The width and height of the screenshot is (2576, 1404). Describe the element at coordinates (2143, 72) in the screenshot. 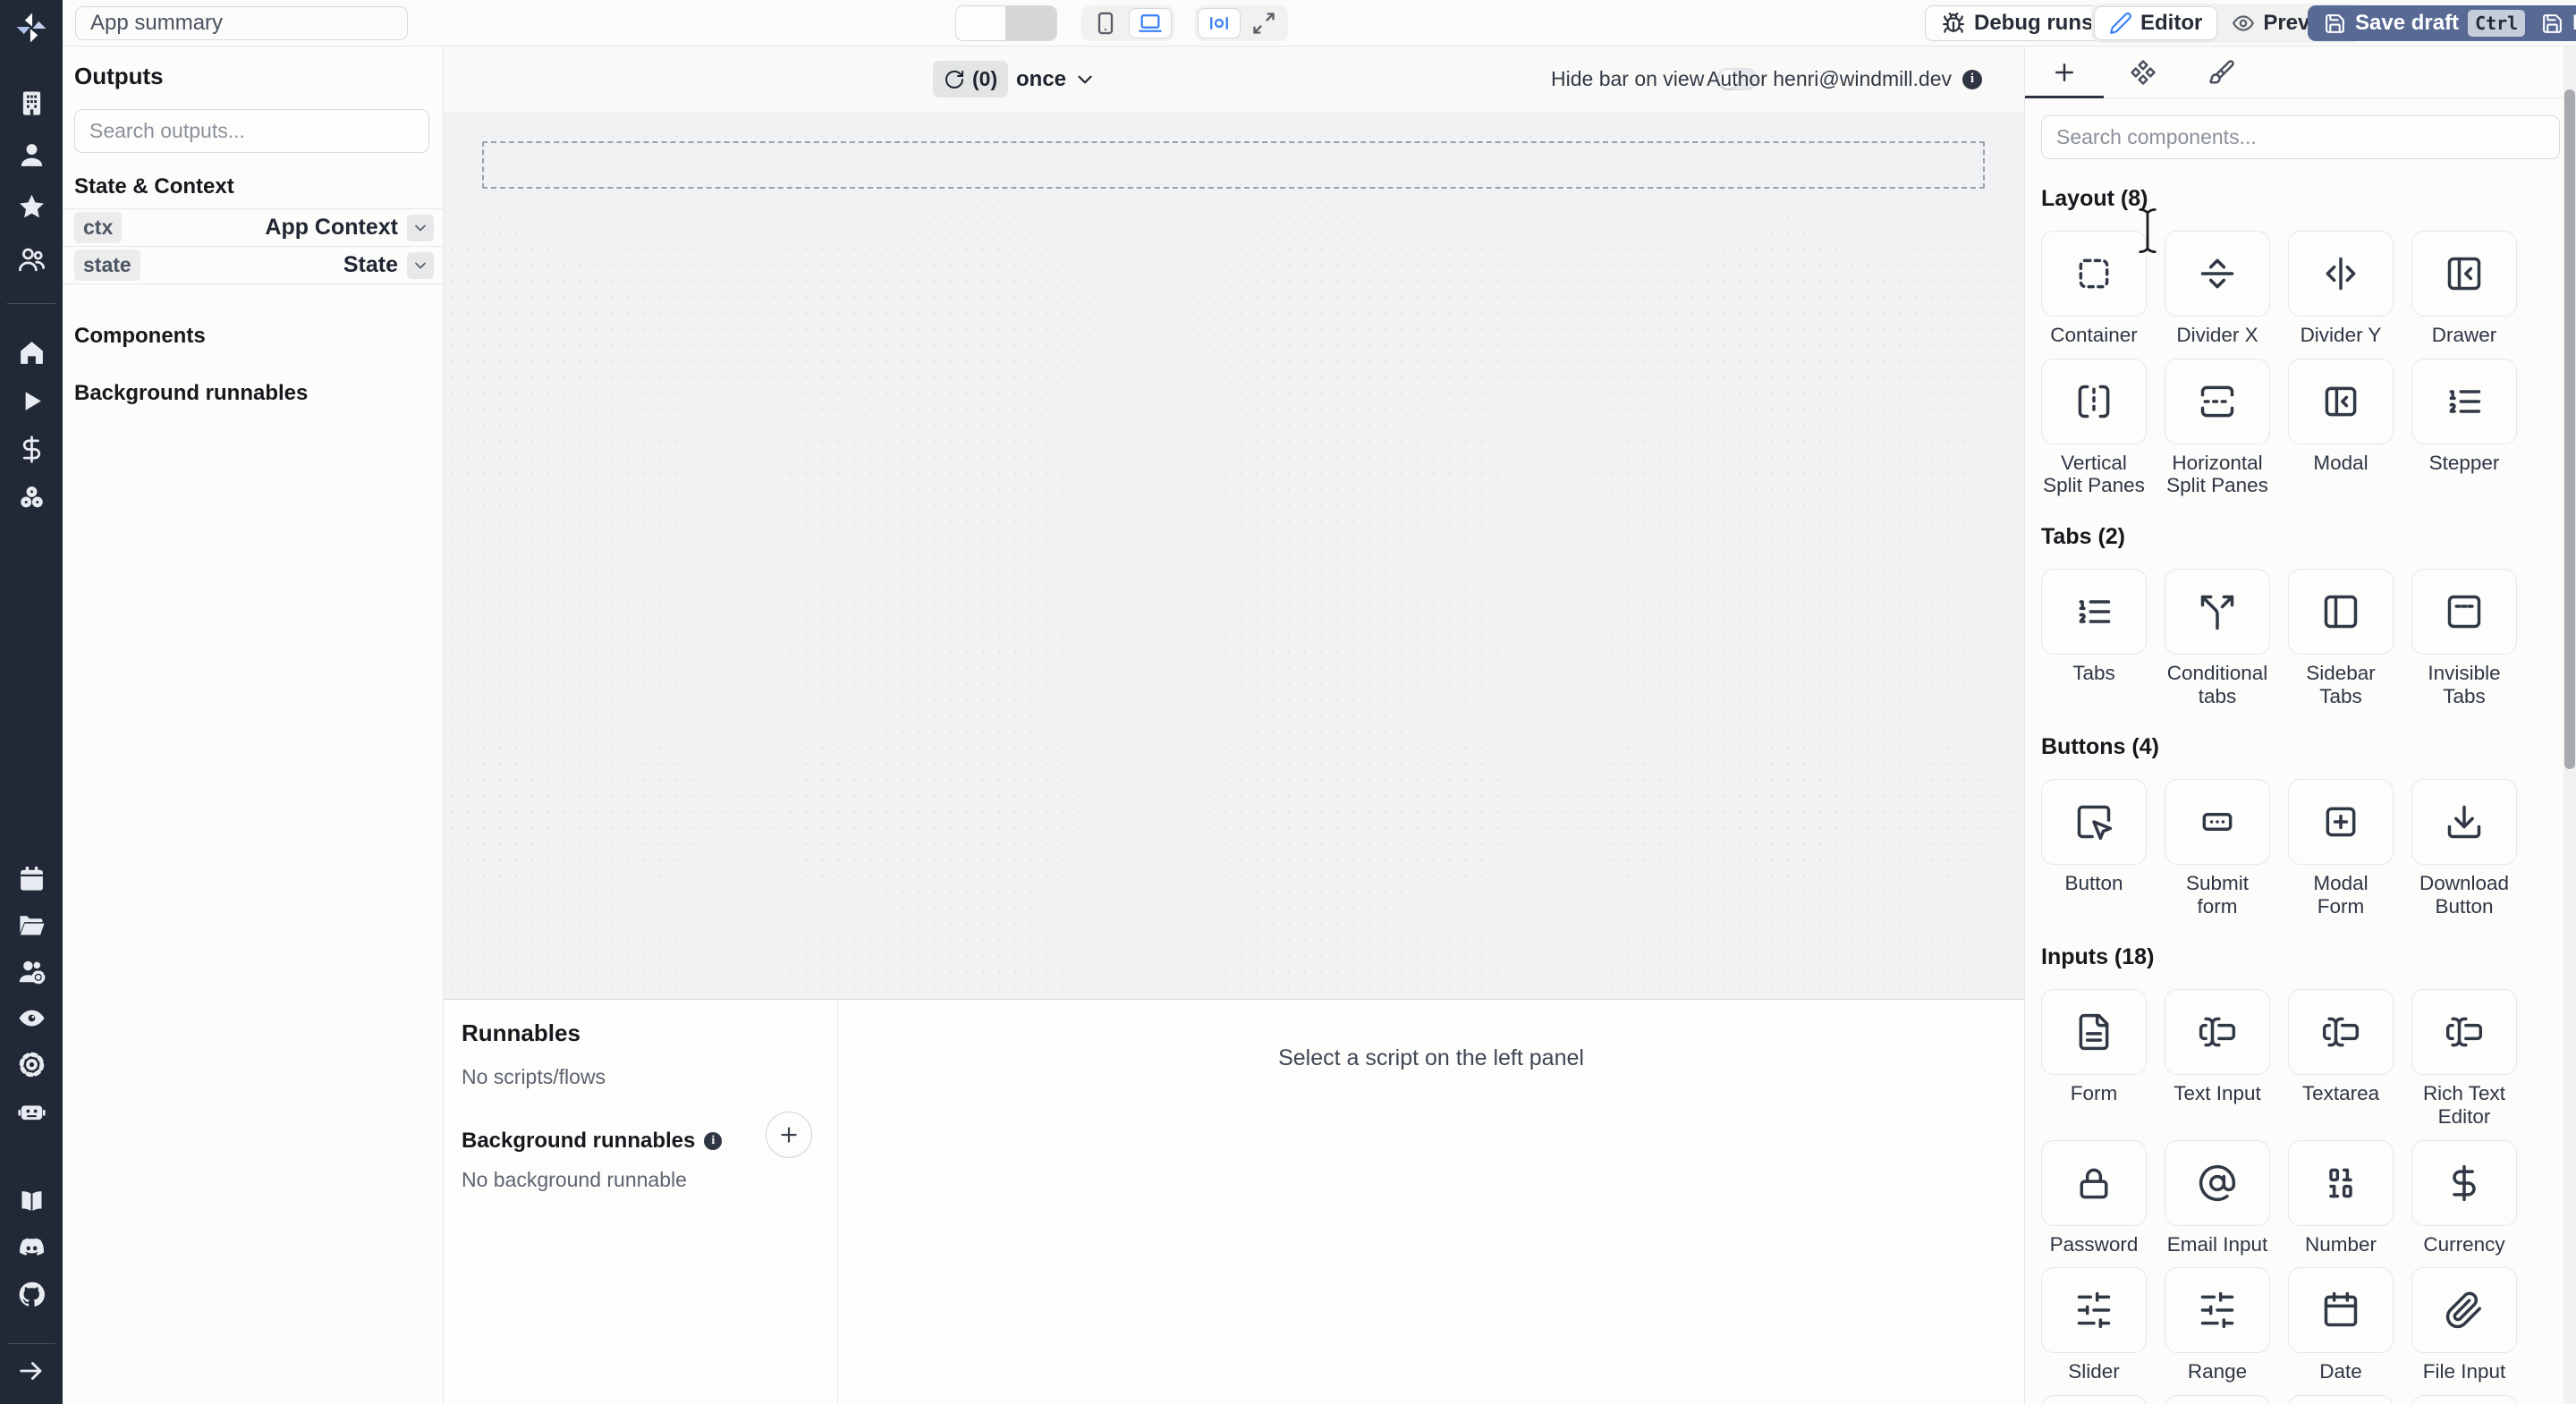

I see `component-settings-tab` at that location.